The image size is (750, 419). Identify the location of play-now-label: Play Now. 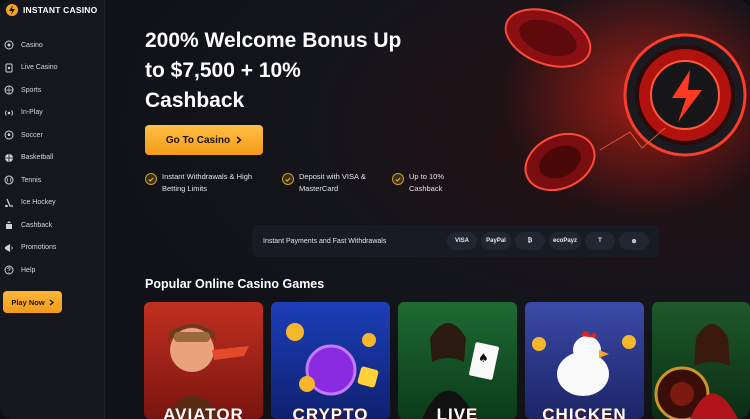
(28, 302).